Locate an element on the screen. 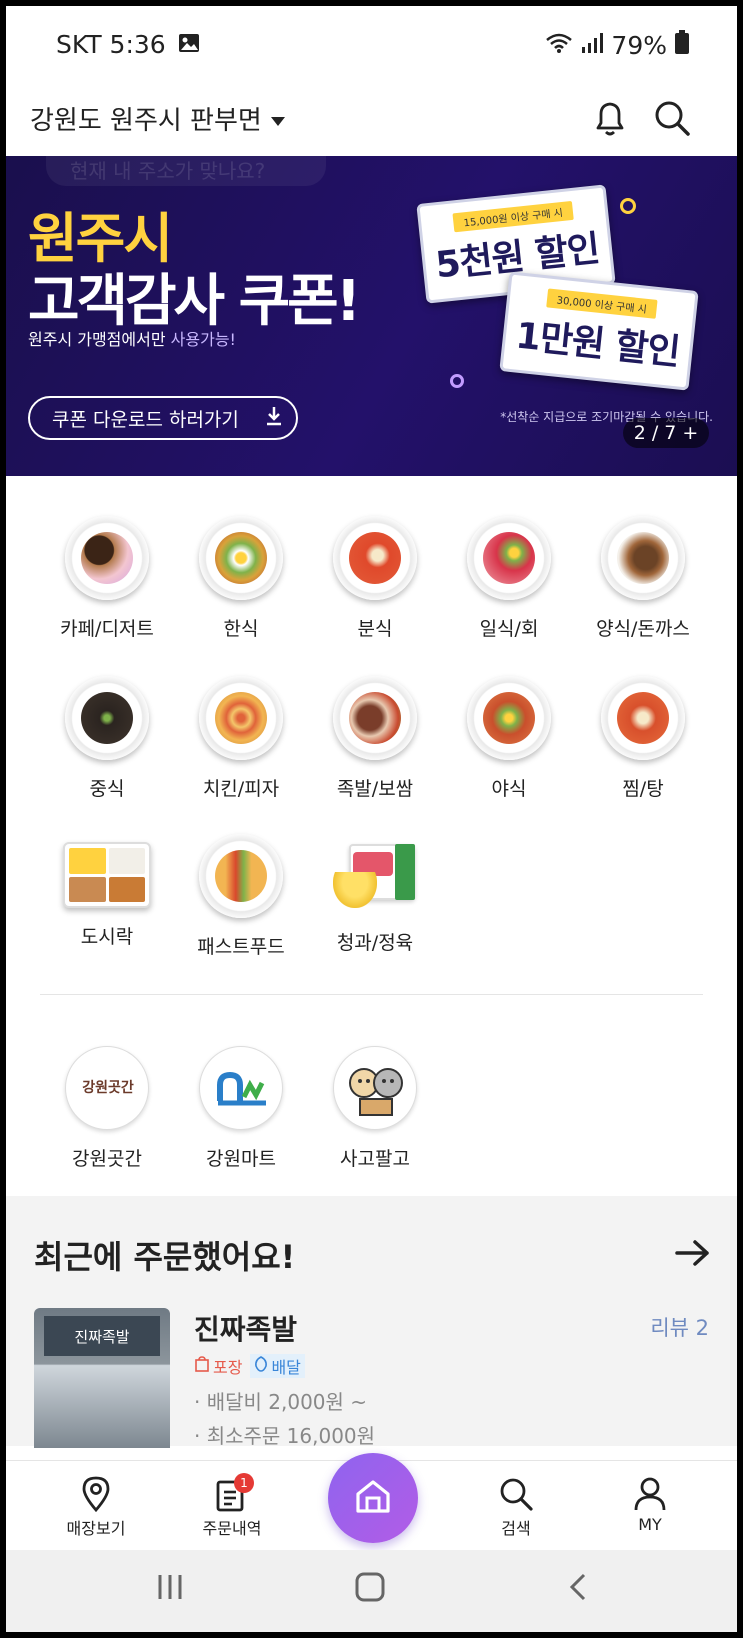 The height and width of the screenshot is (1638, 743). delivery-label: 배달 is located at coordinates (286, 1367).